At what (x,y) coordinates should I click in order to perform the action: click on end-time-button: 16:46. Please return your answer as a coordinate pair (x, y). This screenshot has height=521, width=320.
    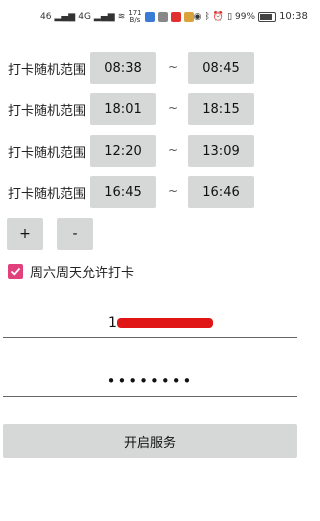
    Looking at the image, I should click on (221, 192).